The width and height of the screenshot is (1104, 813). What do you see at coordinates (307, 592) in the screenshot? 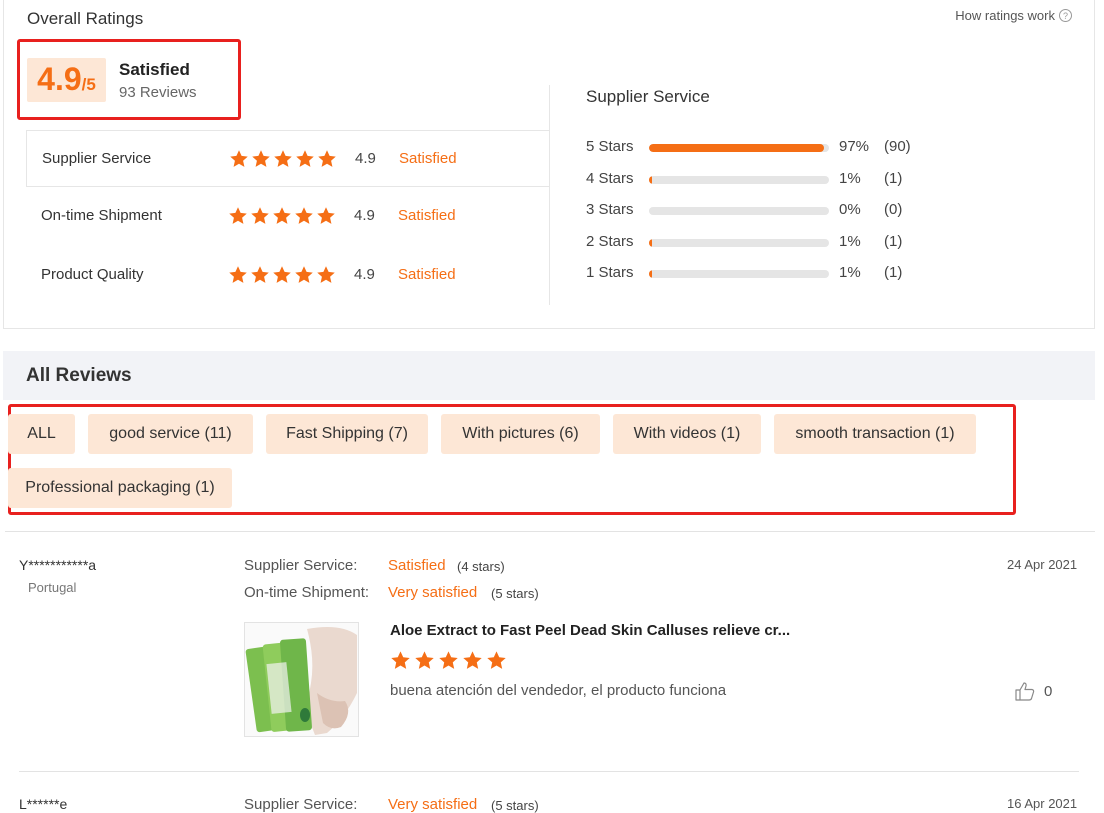
I see `shipment-label: On-time Shipment:` at bounding box center [307, 592].